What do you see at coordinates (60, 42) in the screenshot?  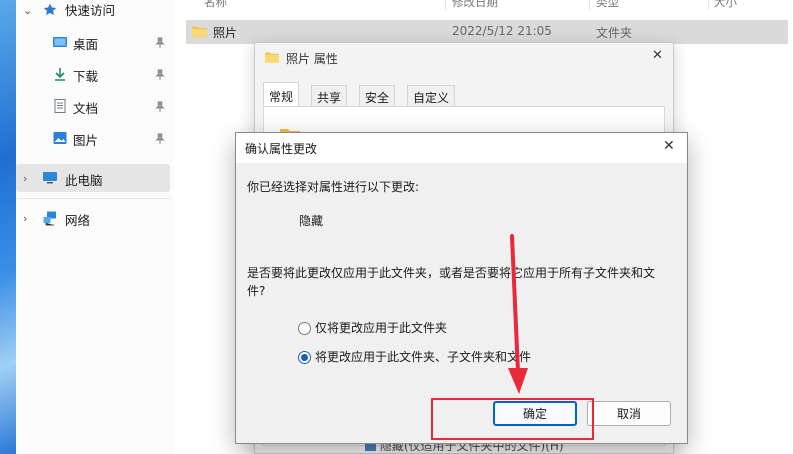 I see `desktop-folder-icon` at bounding box center [60, 42].